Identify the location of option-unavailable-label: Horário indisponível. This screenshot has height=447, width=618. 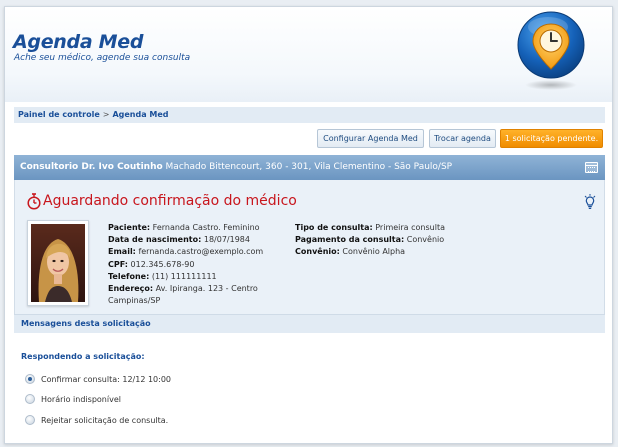
(81, 399).